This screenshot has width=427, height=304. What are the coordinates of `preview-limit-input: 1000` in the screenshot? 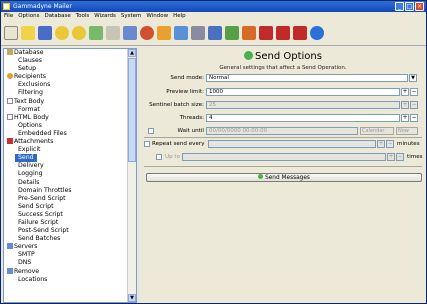 It's located at (303, 92).